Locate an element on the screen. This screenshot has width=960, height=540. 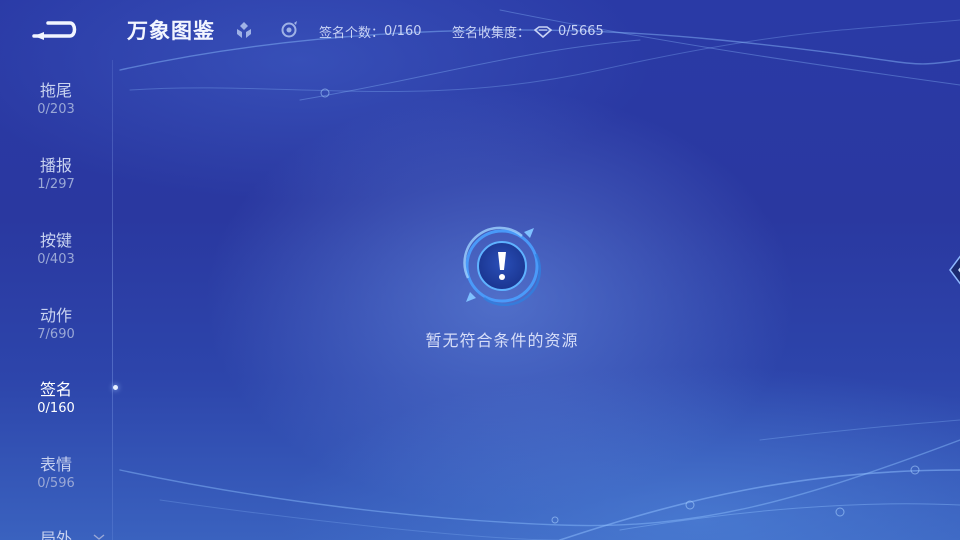
sidebar-item-keys: 按键 0/403 is located at coordinates (56, 249).